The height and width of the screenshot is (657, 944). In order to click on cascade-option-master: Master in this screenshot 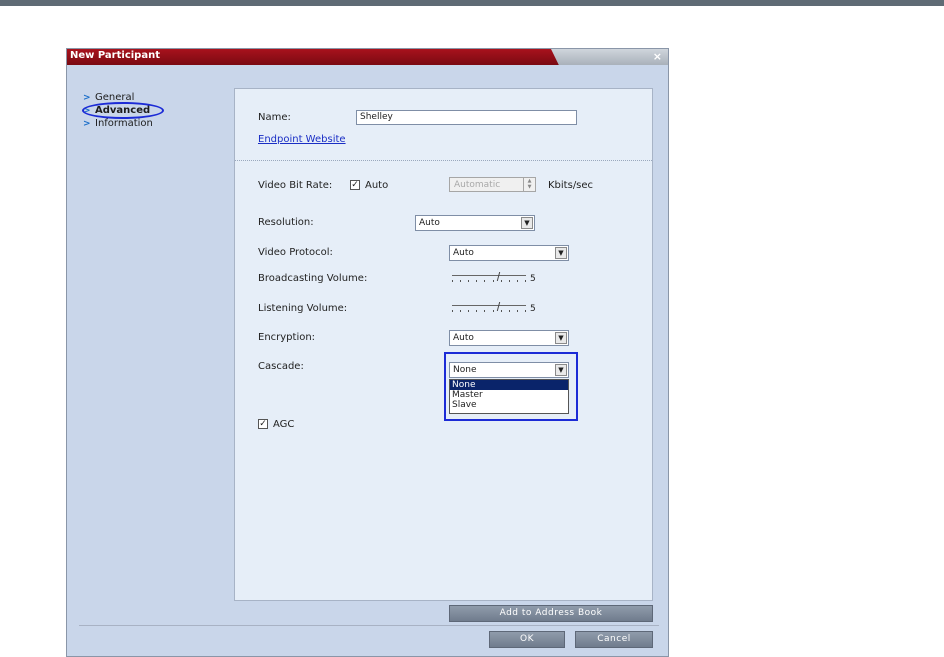, I will do `click(509, 395)`.